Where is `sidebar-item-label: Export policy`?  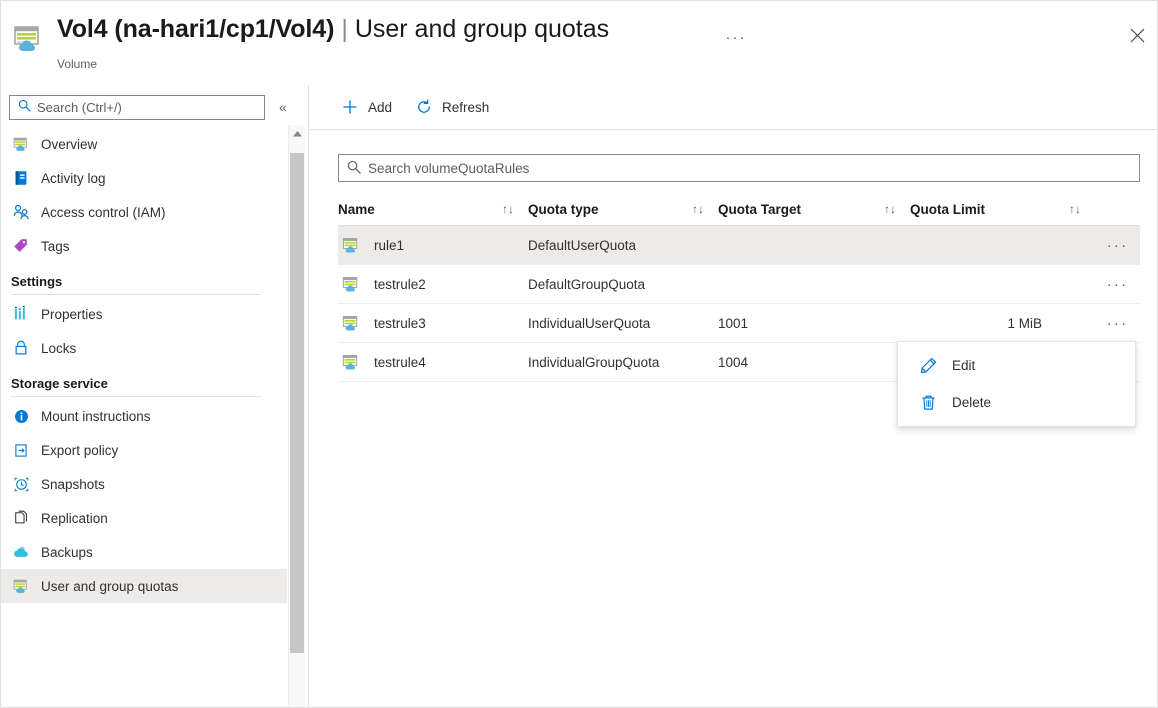 sidebar-item-label: Export policy is located at coordinates (80, 450).